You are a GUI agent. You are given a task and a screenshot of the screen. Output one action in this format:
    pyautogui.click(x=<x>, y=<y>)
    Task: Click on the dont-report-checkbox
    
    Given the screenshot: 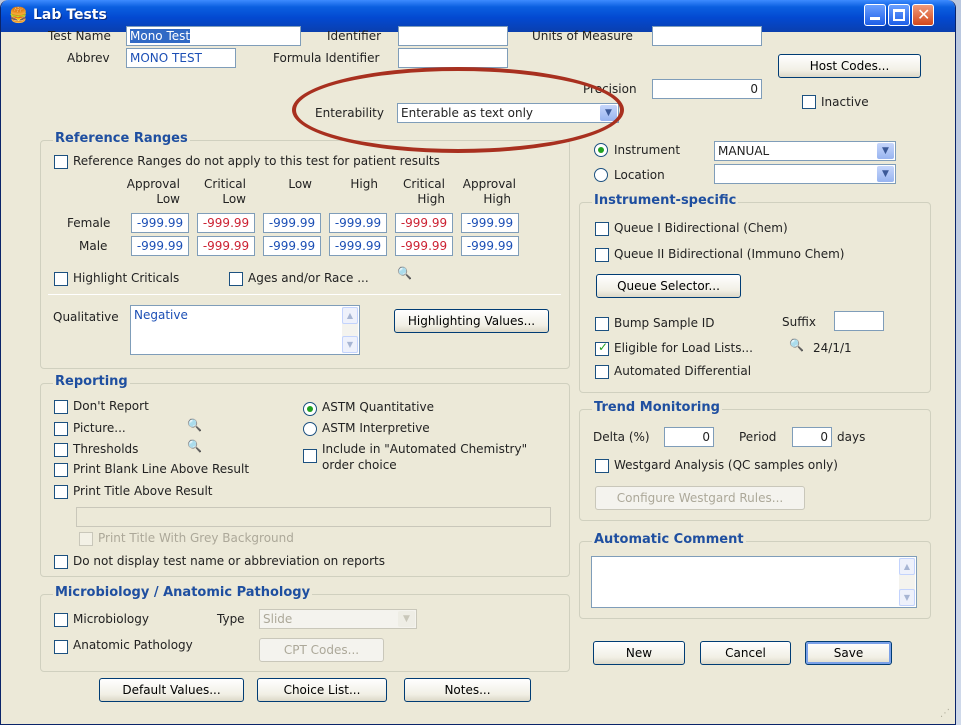 What is the action you would take?
    pyautogui.click(x=61, y=407)
    